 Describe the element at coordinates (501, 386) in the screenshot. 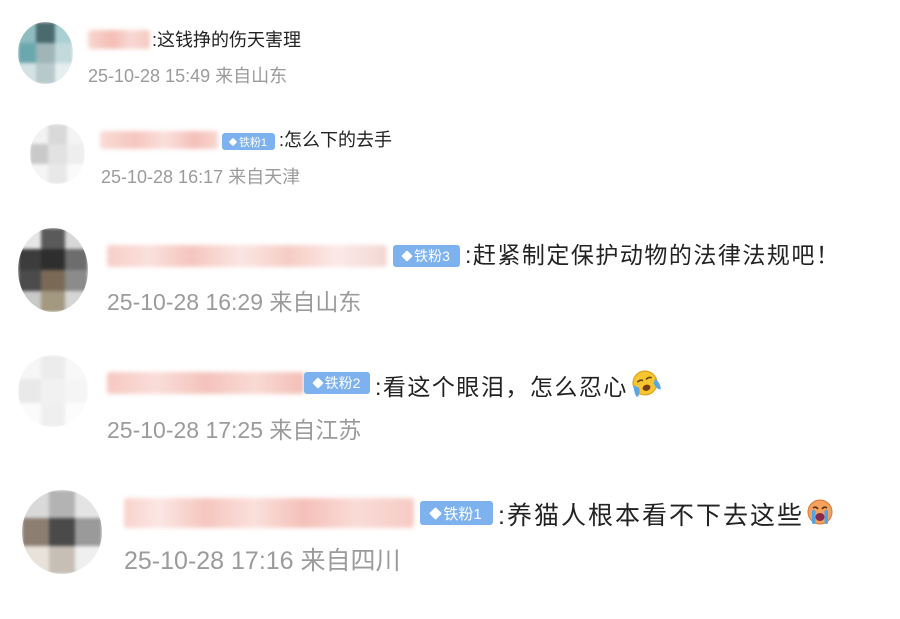

I see `comment-text: :看这个眼泪，怎么忍心` at that location.